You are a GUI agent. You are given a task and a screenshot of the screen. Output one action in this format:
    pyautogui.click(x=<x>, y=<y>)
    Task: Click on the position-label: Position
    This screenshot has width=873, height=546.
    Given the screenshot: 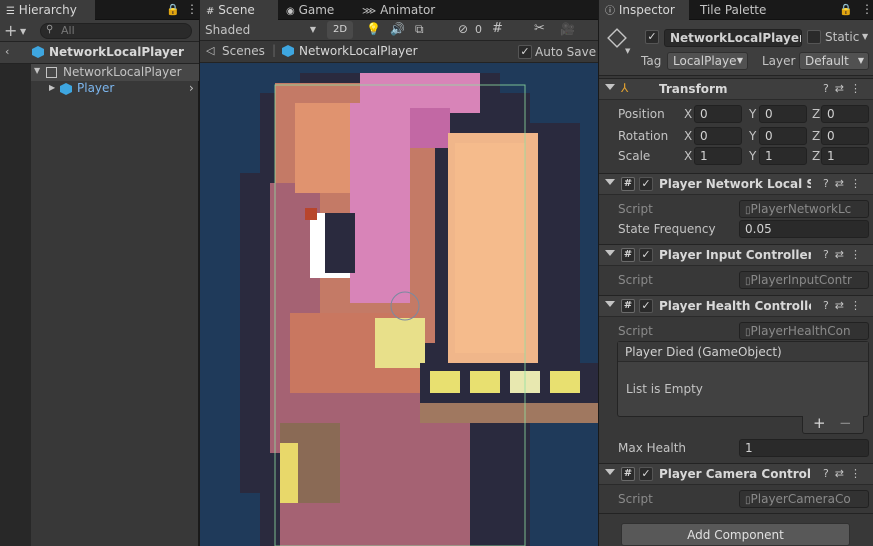 What is the action you would take?
    pyautogui.click(x=641, y=114)
    